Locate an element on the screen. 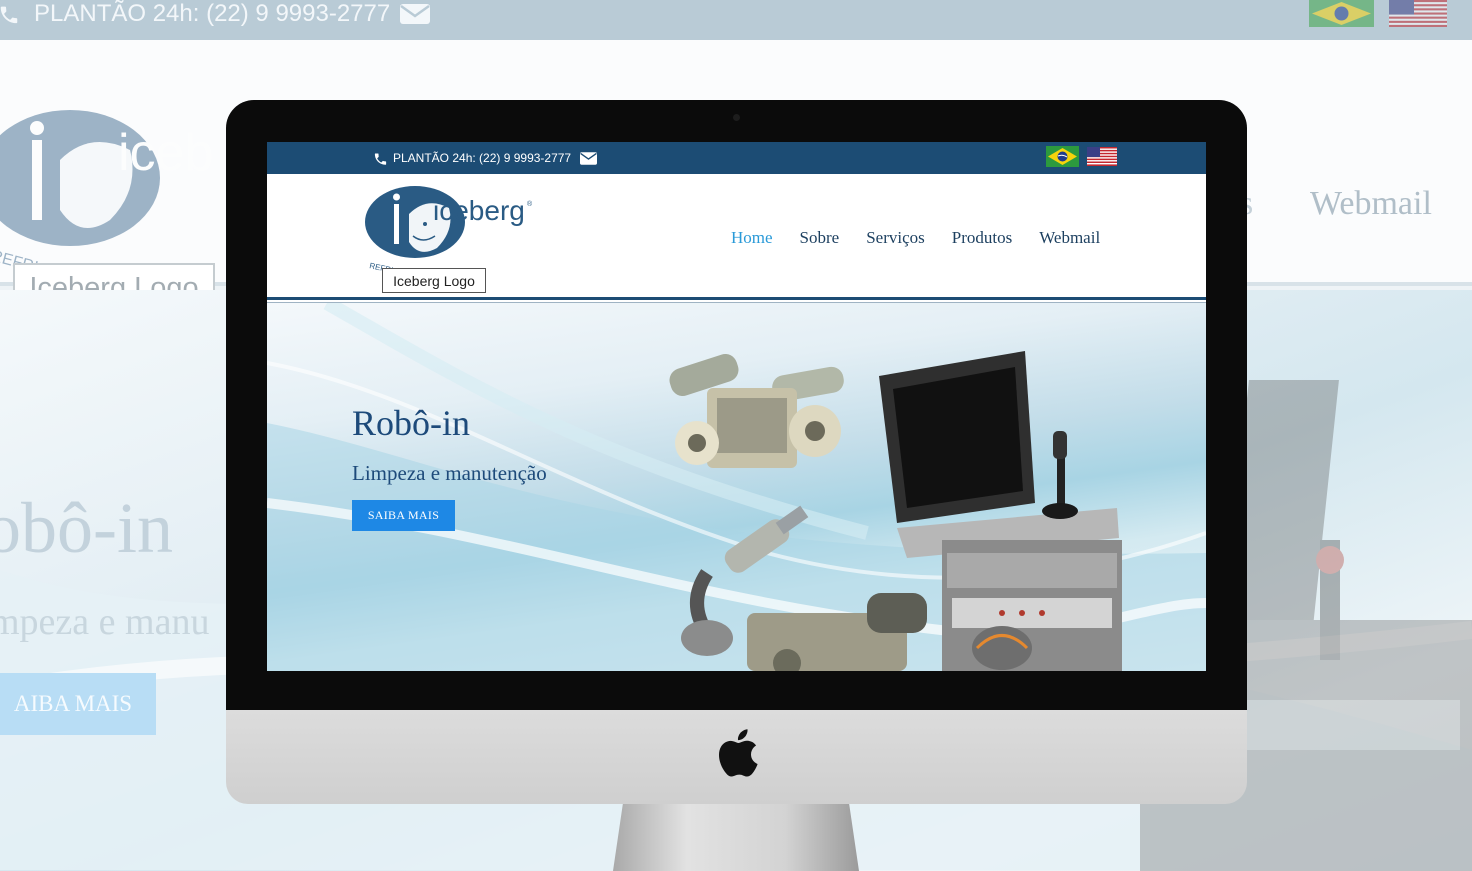 The image size is (1472, 871). nav-sobre: Sobre is located at coordinates (820, 238).